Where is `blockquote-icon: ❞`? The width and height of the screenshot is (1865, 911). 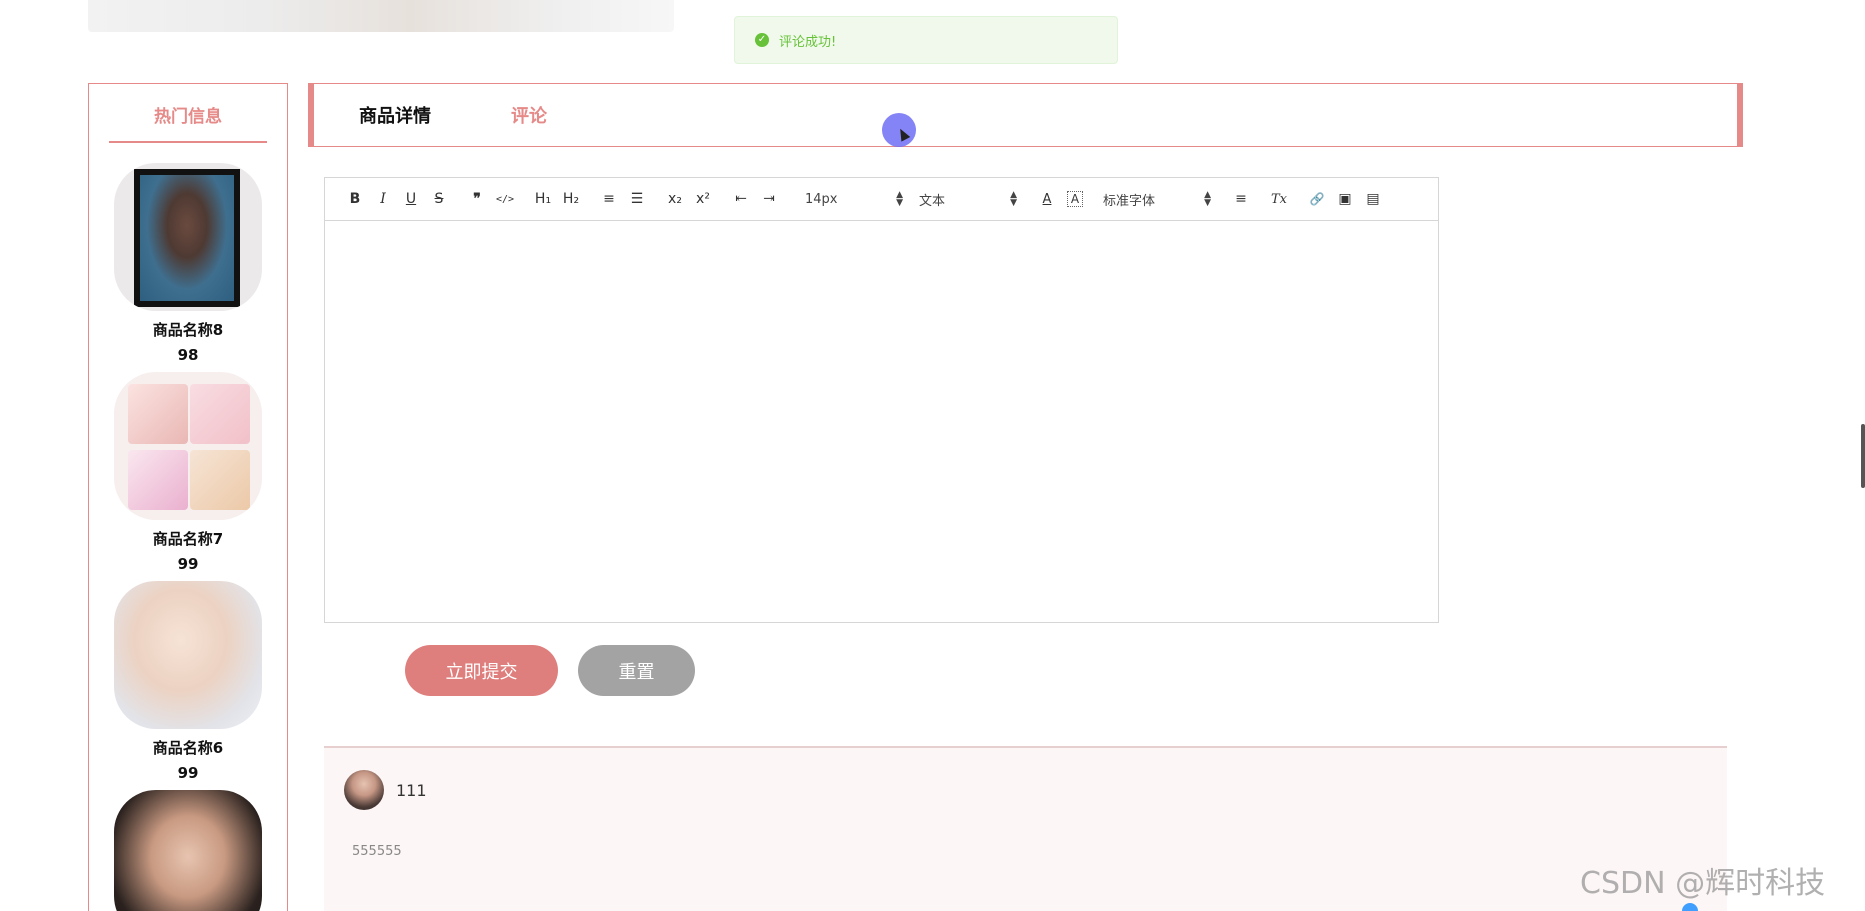 blockquote-icon: ❞ is located at coordinates (477, 199).